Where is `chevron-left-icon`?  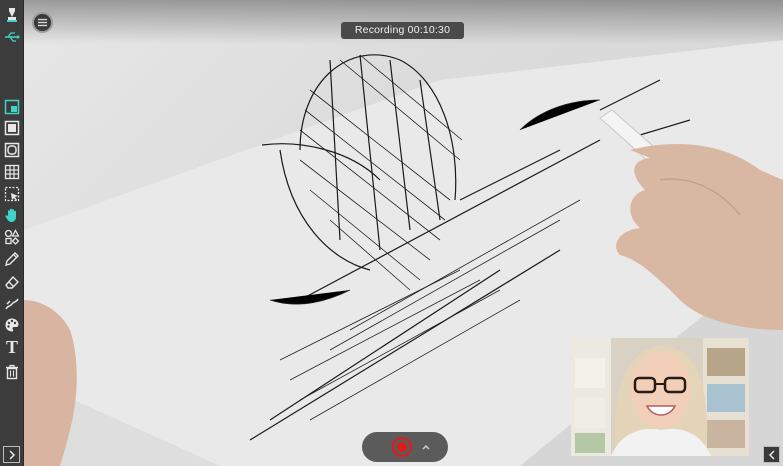 chevron-left-icon is located at coordinates (771, 454).